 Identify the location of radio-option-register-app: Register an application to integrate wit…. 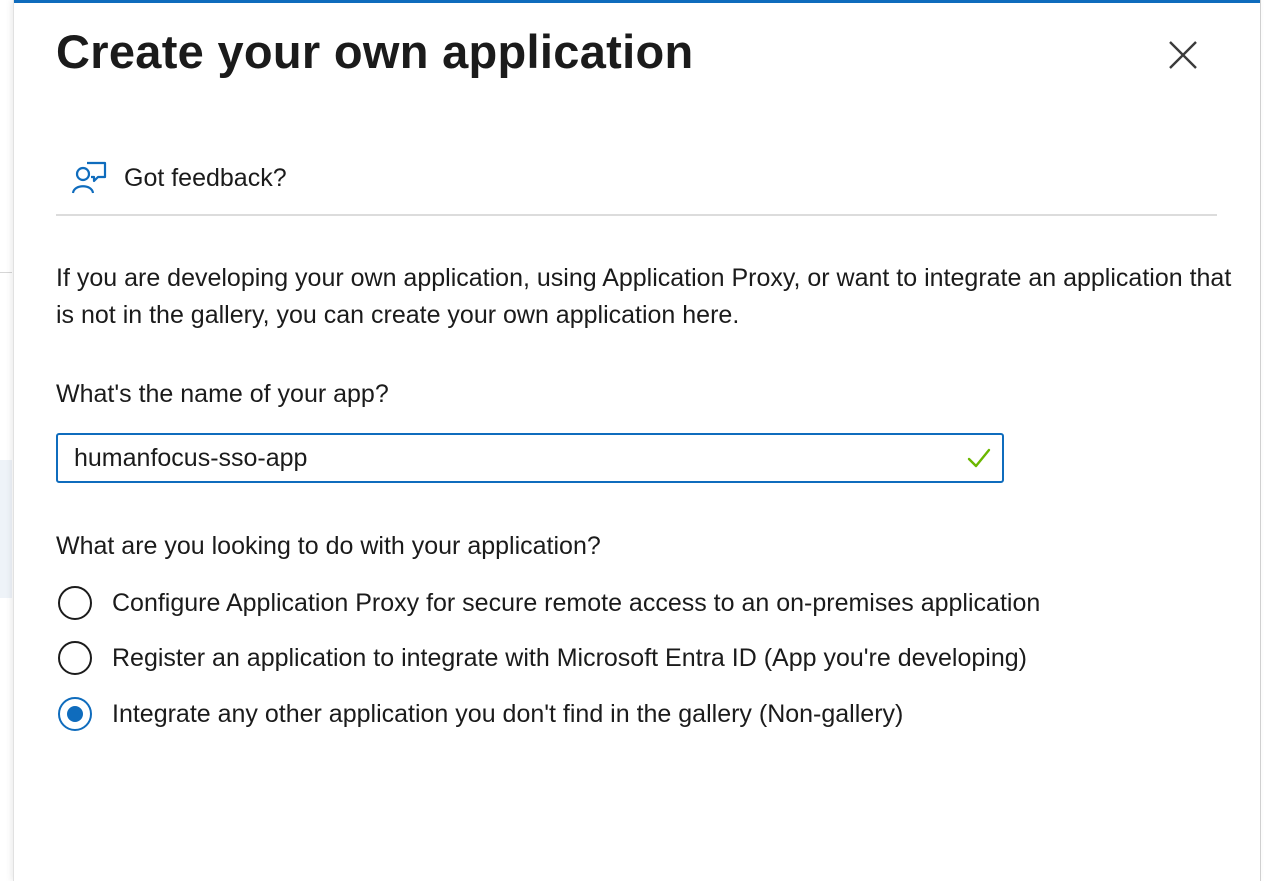
(542, 658).